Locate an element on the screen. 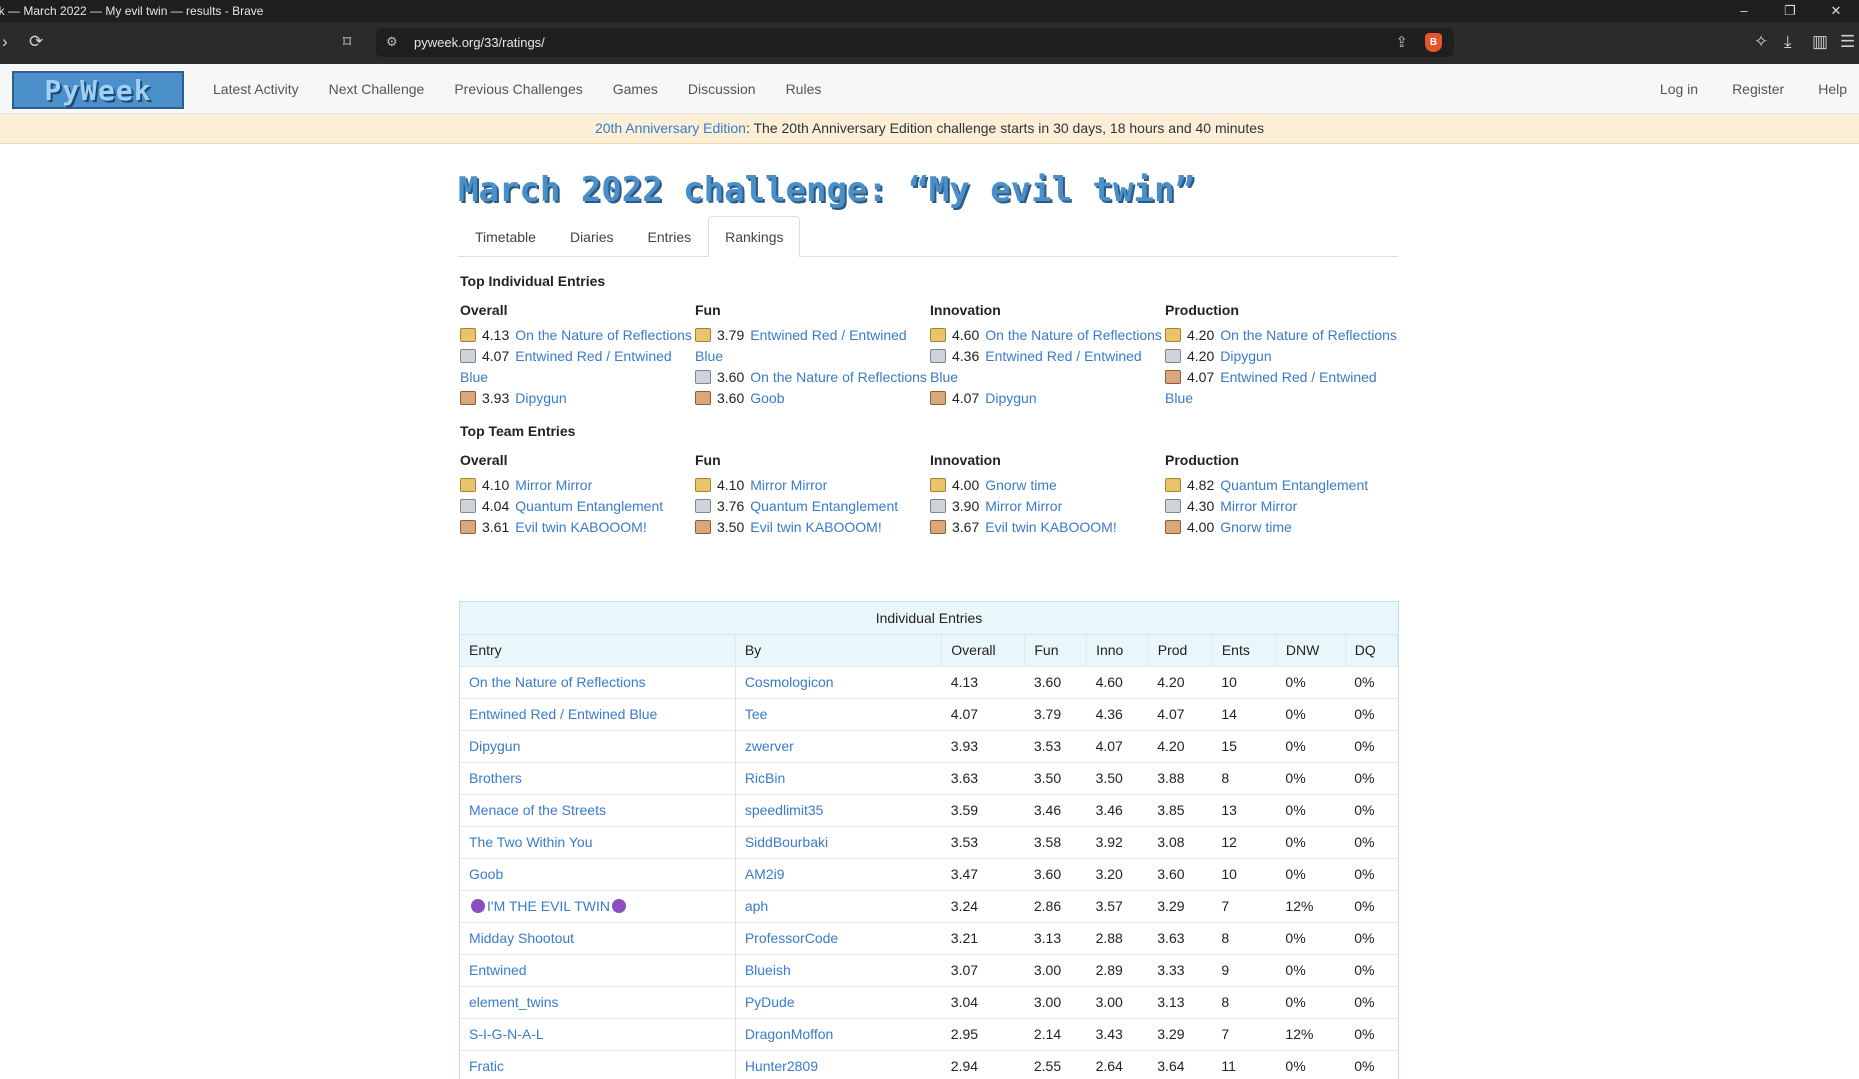 The image size is (1859, 1079). author-link: AM2i9 is located at coordinates (765, 874).